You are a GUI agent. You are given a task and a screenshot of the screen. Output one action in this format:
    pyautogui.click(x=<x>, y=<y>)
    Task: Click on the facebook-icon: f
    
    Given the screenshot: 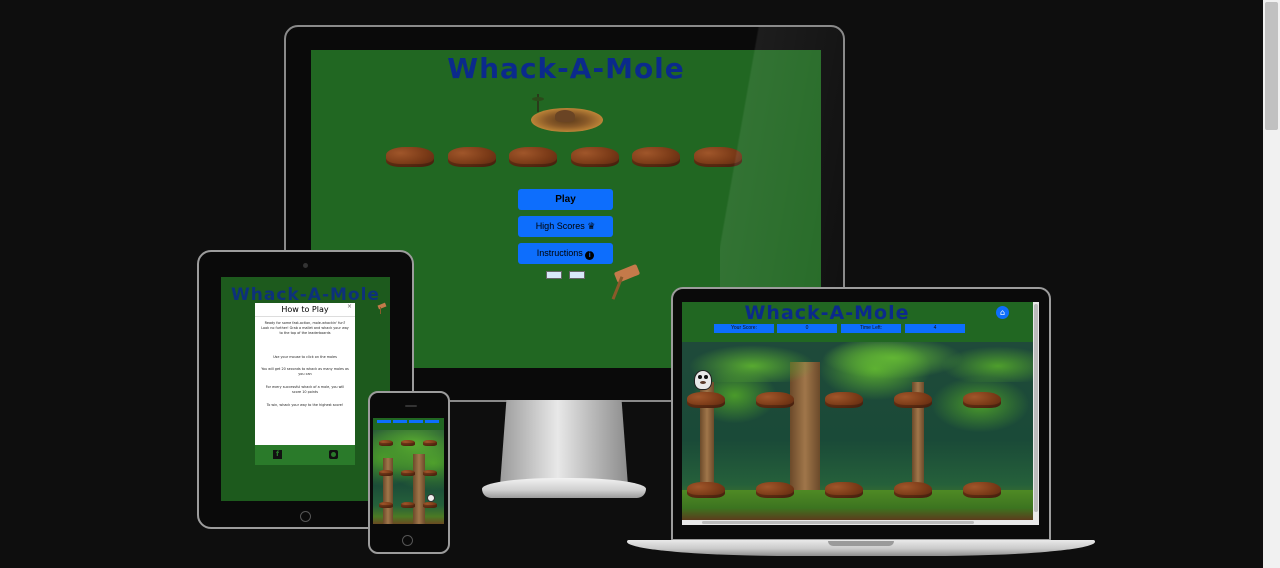 What is the action you would take?
    pyautogui.click(x=277, y=454)
    